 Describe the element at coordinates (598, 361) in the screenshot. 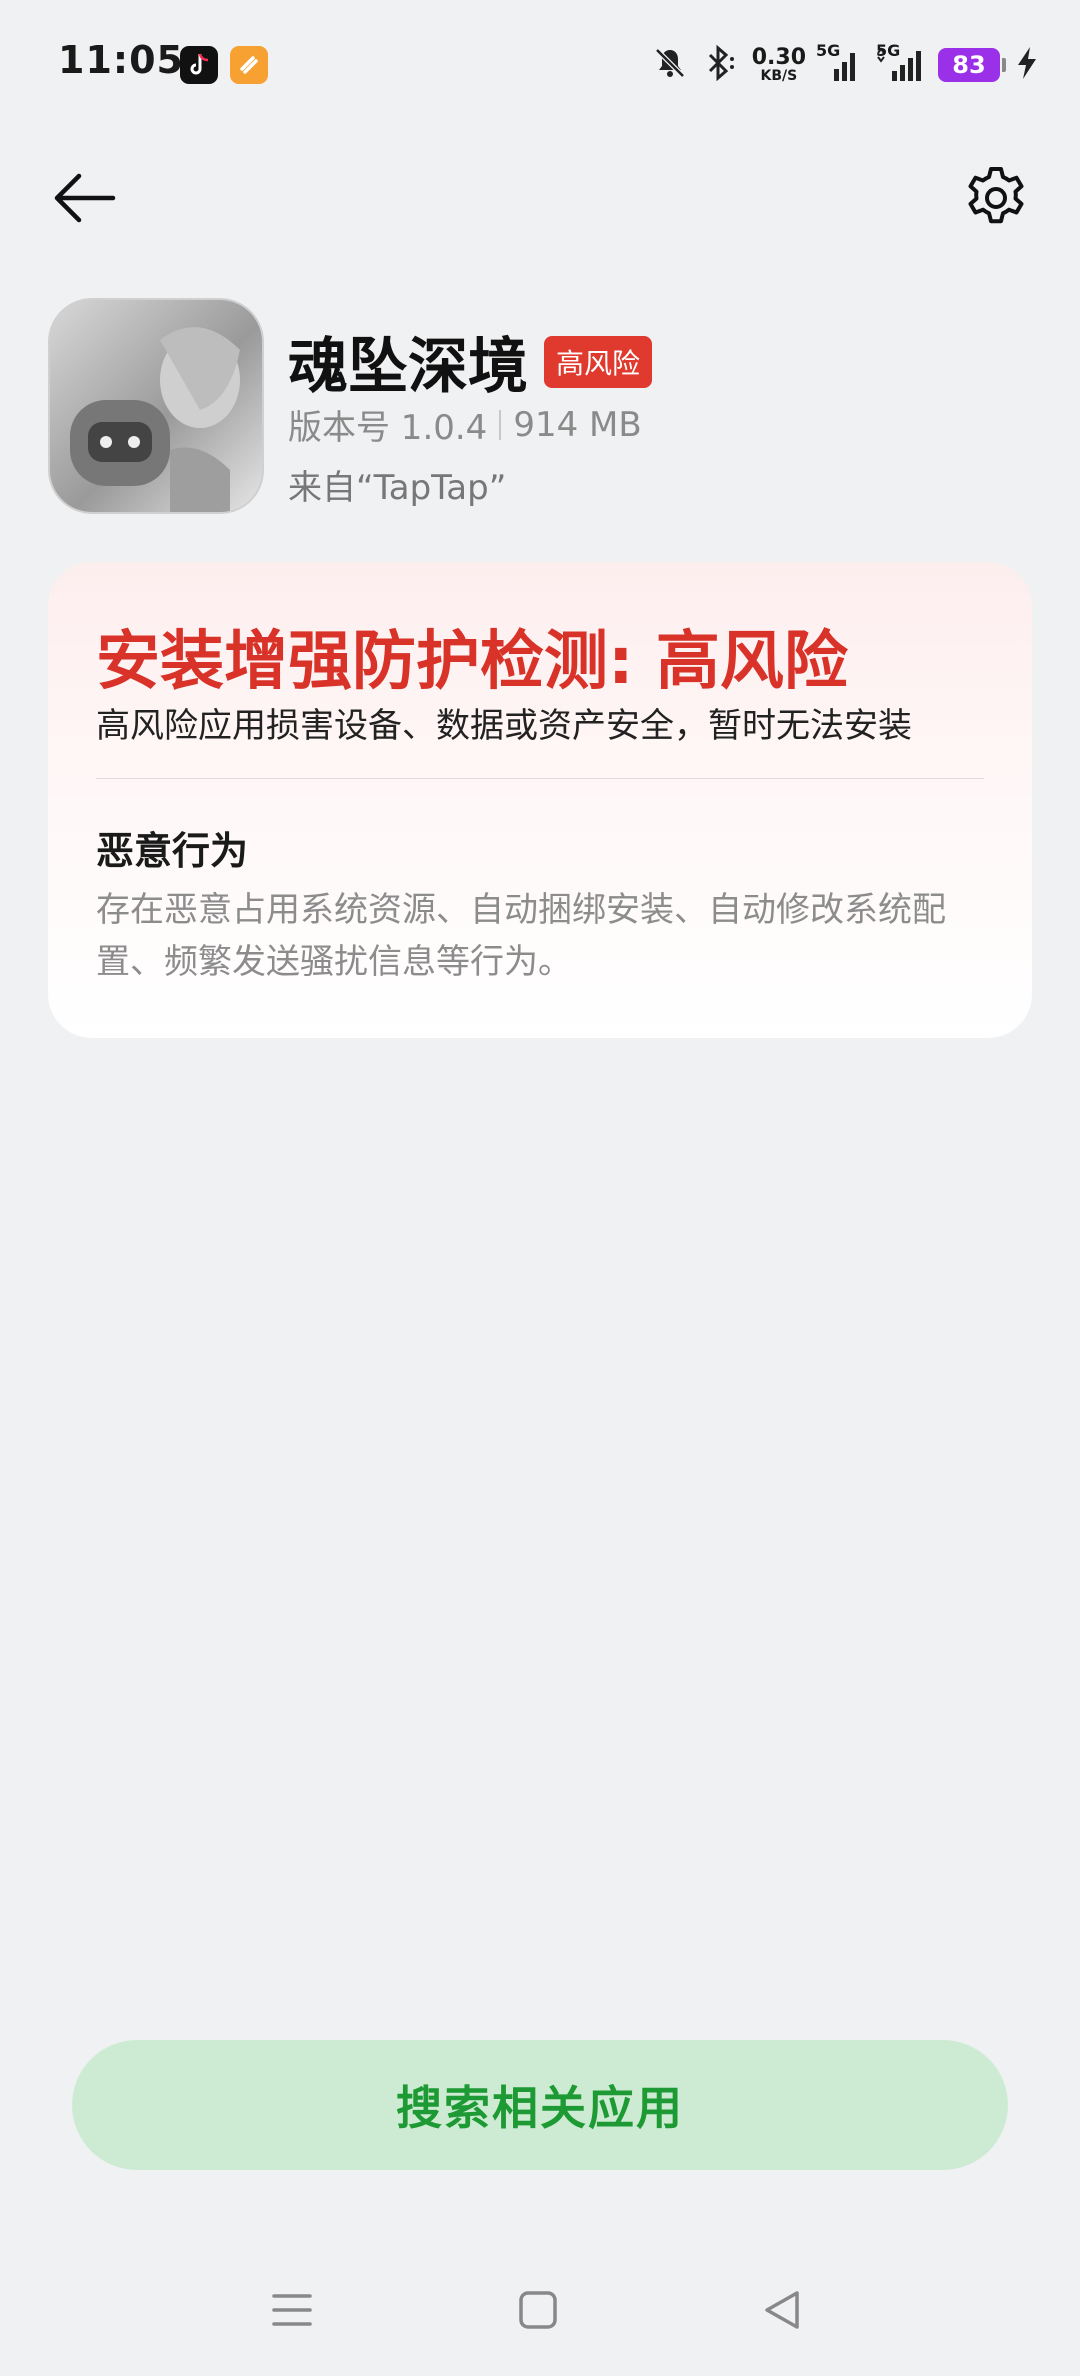

I see `risk-badge: 高风险` at that location.